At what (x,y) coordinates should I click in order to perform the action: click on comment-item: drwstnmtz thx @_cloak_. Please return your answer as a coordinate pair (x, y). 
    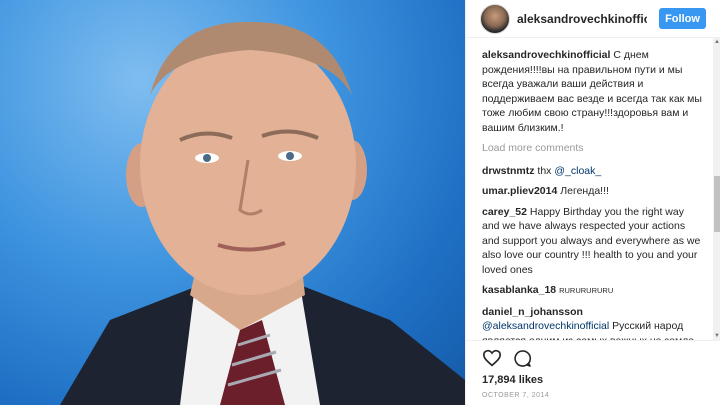
    Looking at the image, I should click on (592, 171).